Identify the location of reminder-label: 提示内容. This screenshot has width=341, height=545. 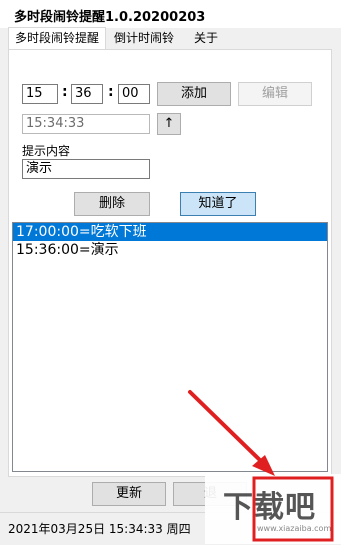
(46, 151).